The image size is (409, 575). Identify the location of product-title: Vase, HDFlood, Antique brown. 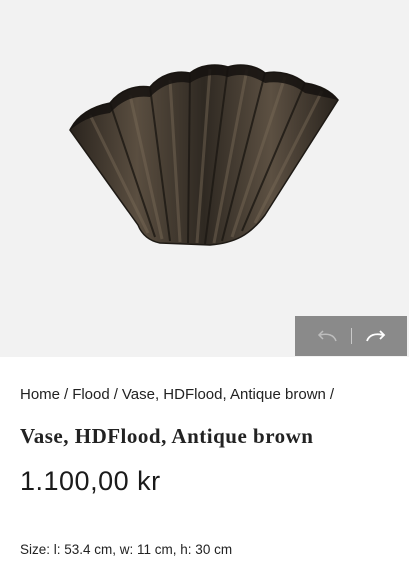
(167, 436).